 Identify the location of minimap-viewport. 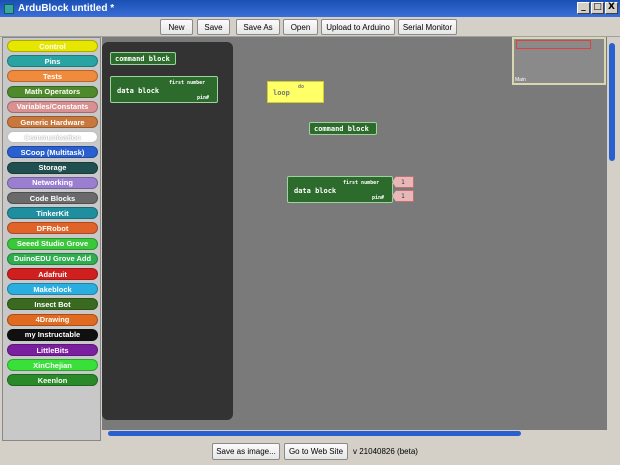
(553, 44).